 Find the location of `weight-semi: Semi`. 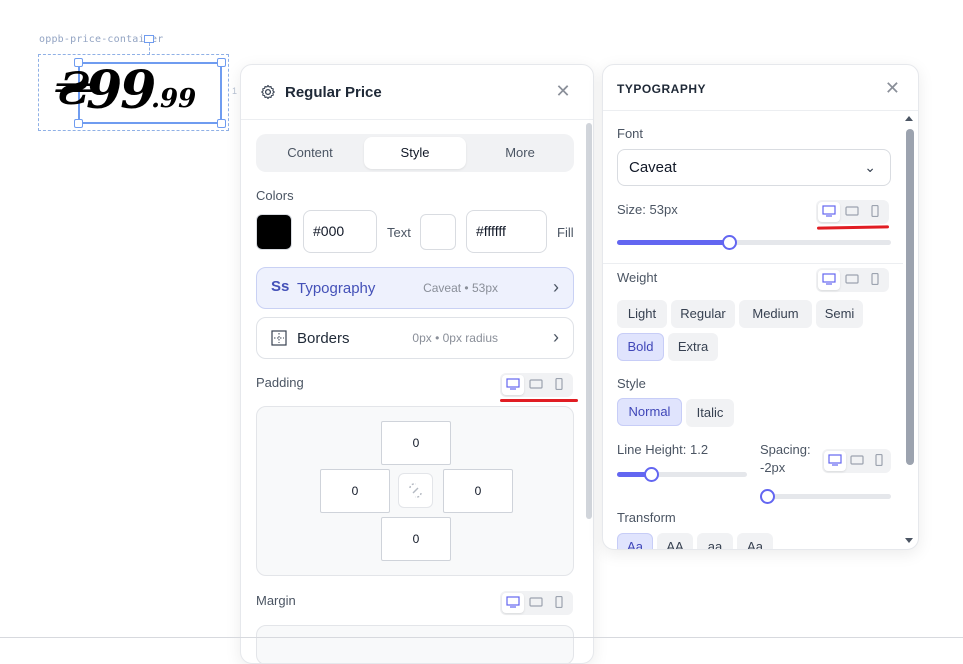

weight-semi: Semi is located at coordinates (839, 314).